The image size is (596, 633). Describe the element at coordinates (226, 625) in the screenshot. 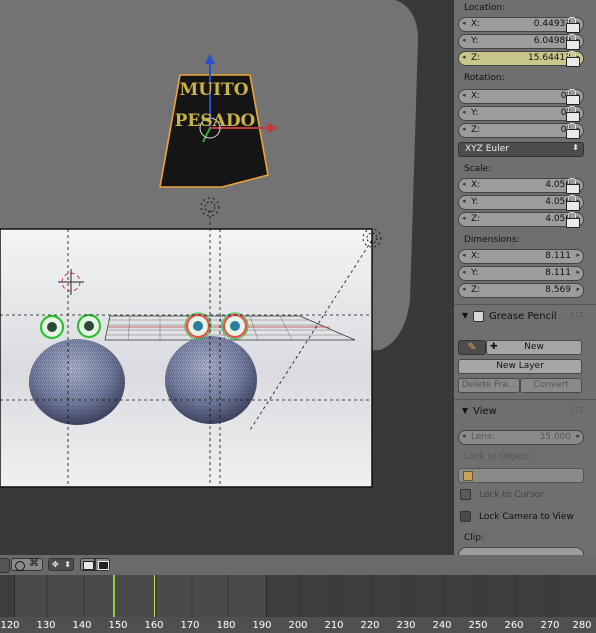

I see `frame-tick-label: 180` at that location.